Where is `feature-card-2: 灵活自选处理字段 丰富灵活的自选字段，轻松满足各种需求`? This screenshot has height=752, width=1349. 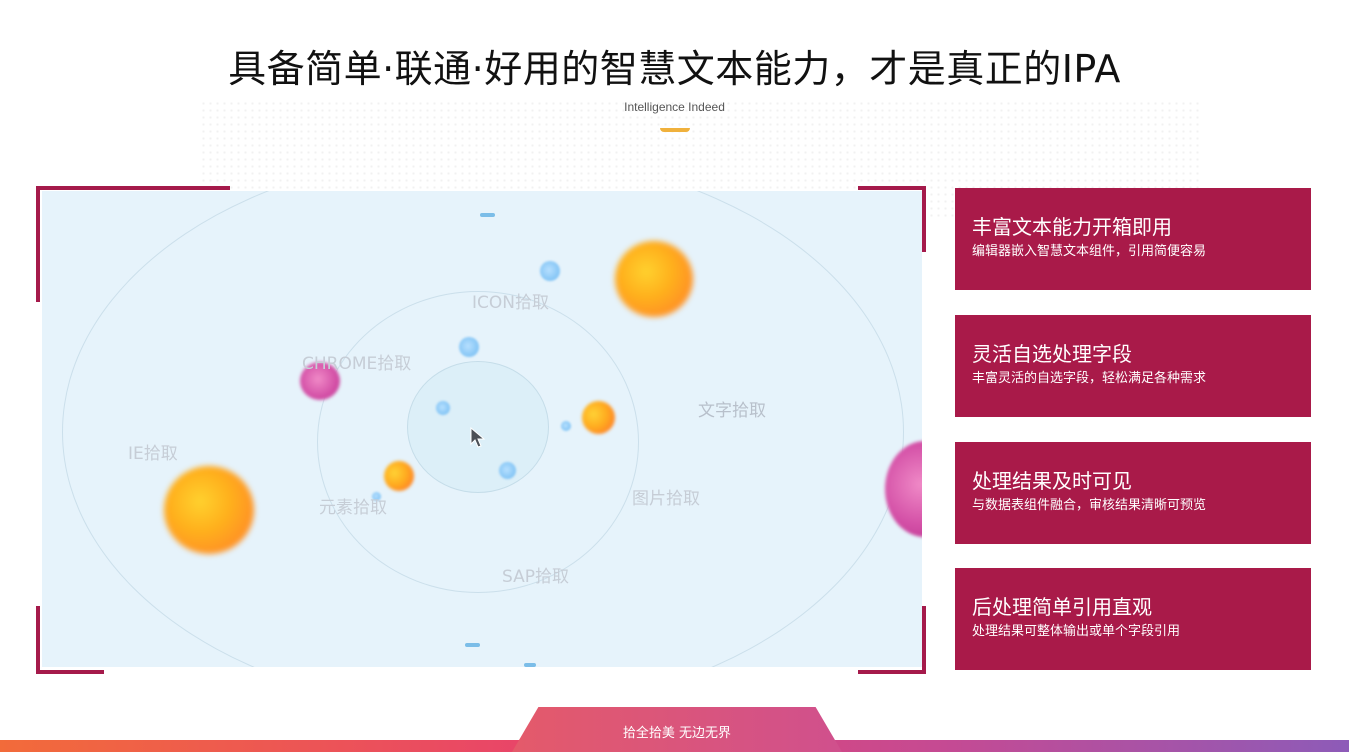
feature-card-2: 灵活自选处理字段 丰富灵活的自选字段，轻松满足各种需求 is located at coordinates (1133, 366).